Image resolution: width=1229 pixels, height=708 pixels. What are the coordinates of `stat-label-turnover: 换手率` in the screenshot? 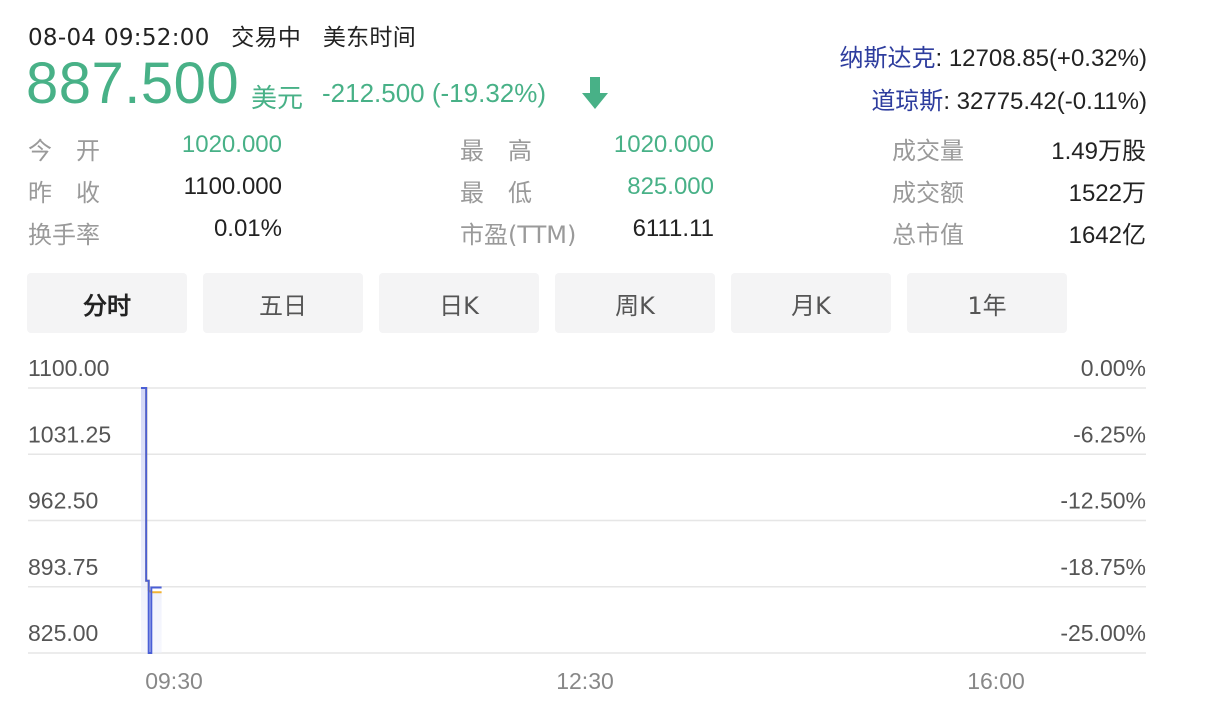 It's located at (64, 235).